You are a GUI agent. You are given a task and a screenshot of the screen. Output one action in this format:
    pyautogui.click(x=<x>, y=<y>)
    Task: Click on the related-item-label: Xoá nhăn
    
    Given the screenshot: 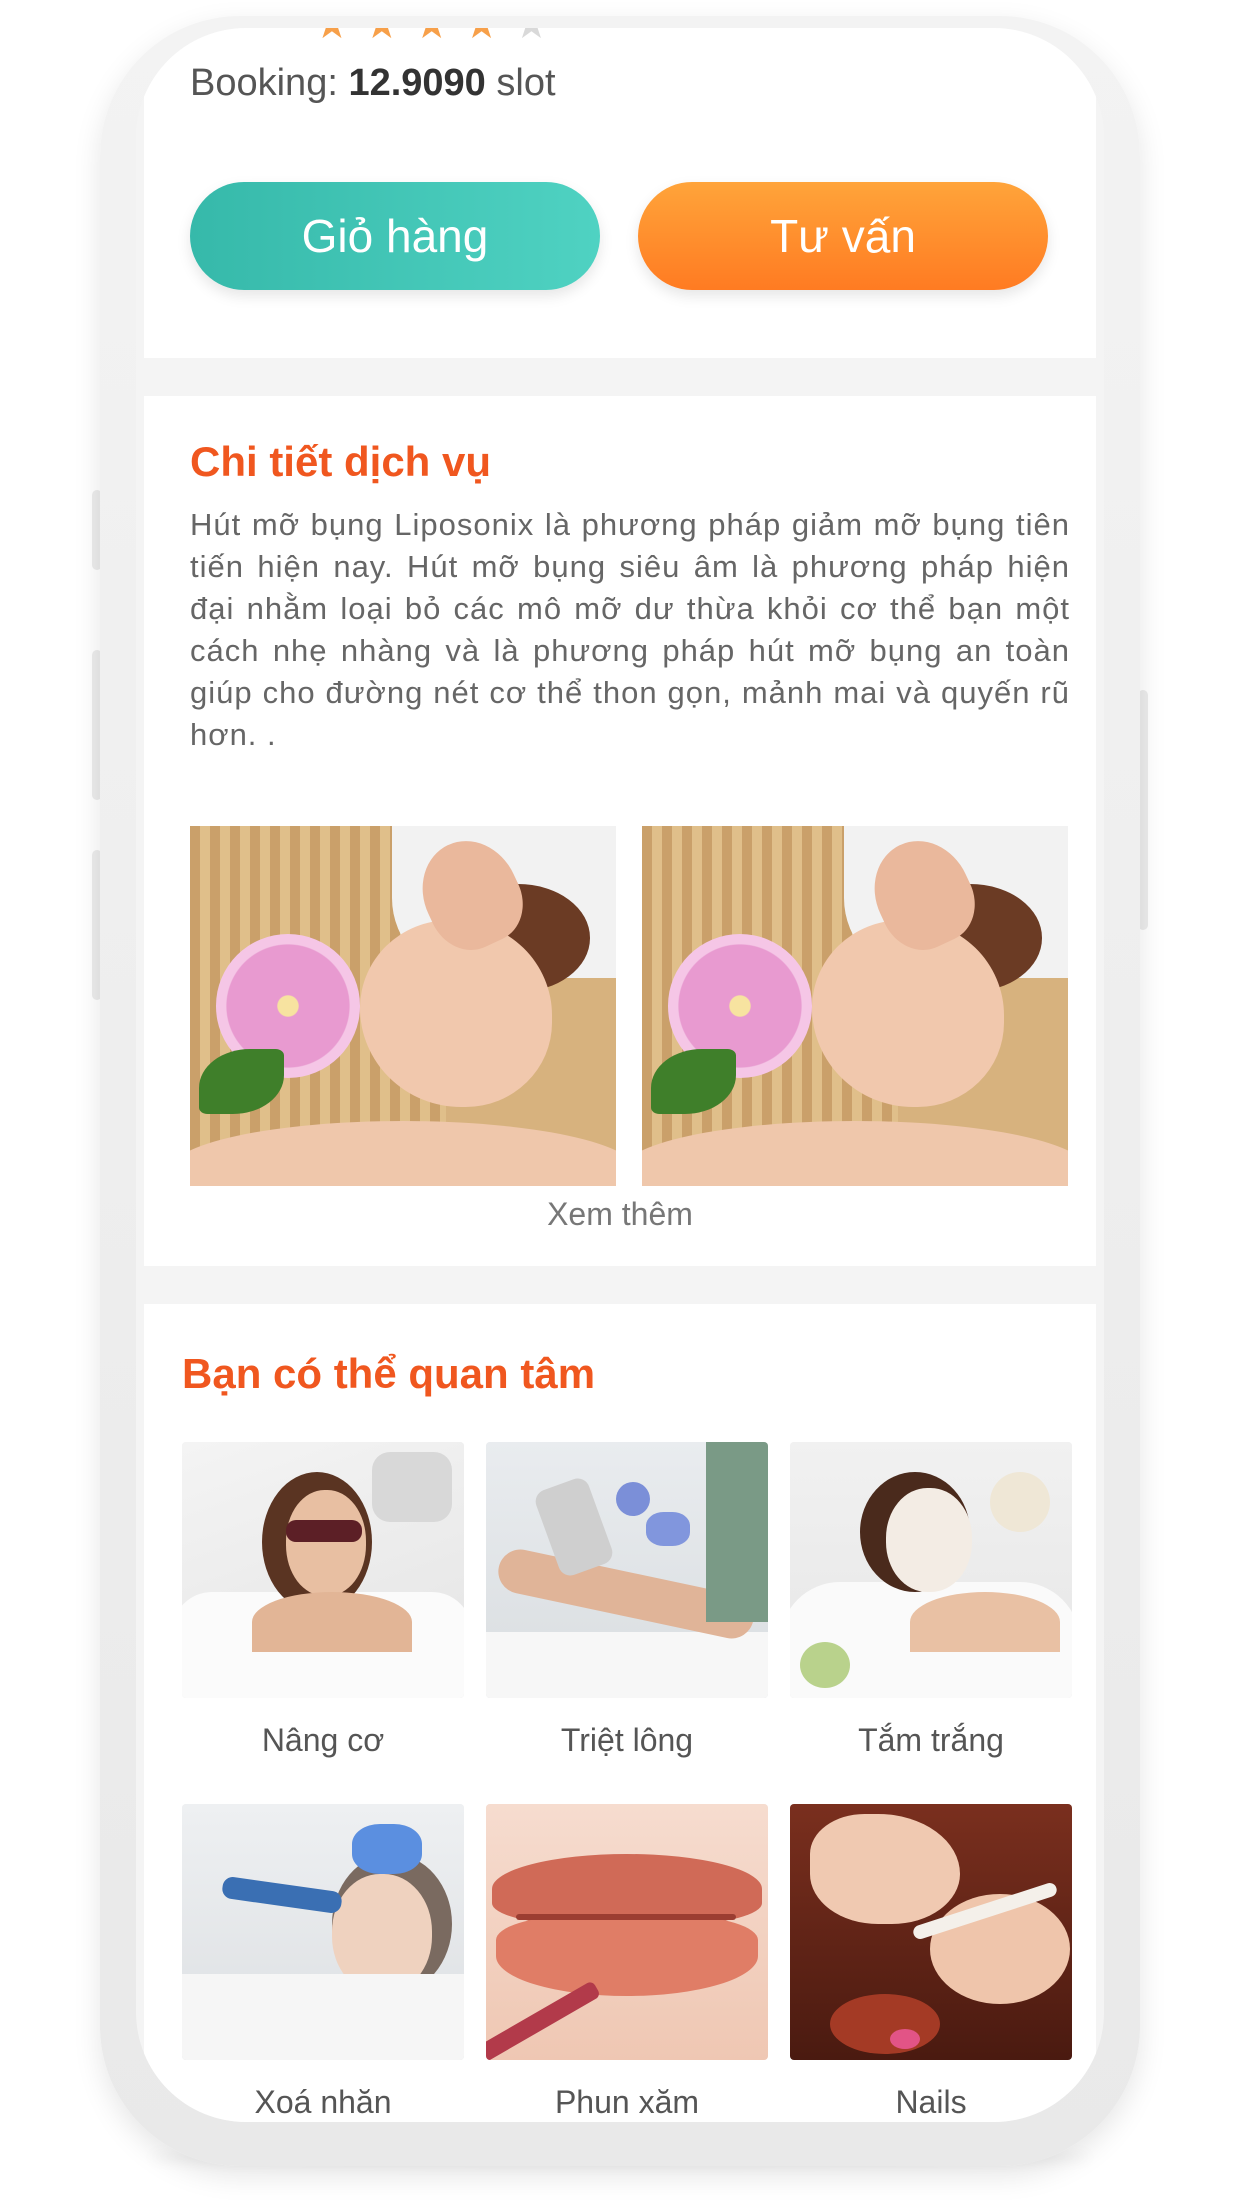 What is the action you would take?
    pyautogui.click(x=323, y=2102)
    